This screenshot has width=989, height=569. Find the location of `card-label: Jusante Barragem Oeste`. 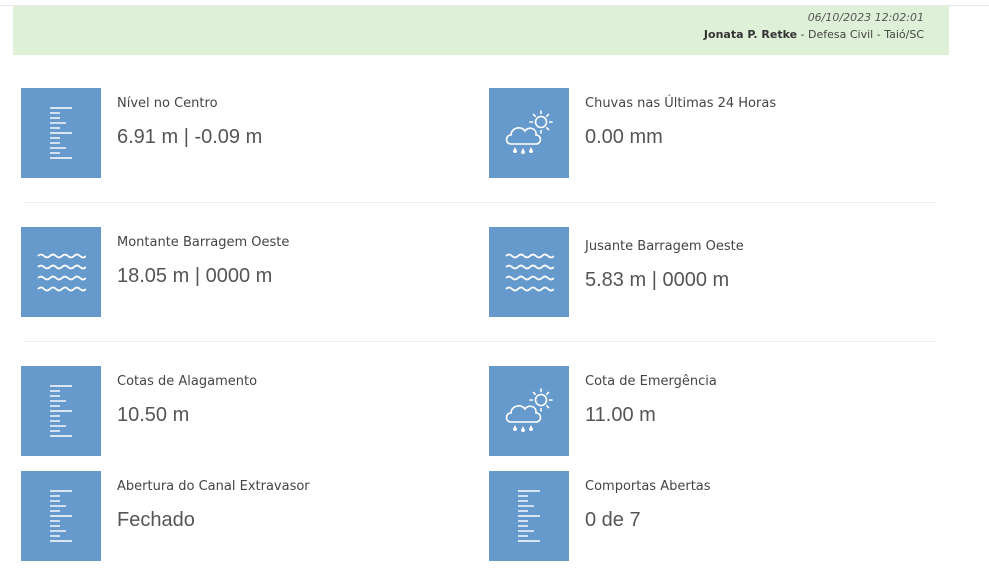

card-label: Jusante Barragem Oeste is located at coordinates (664, 246).